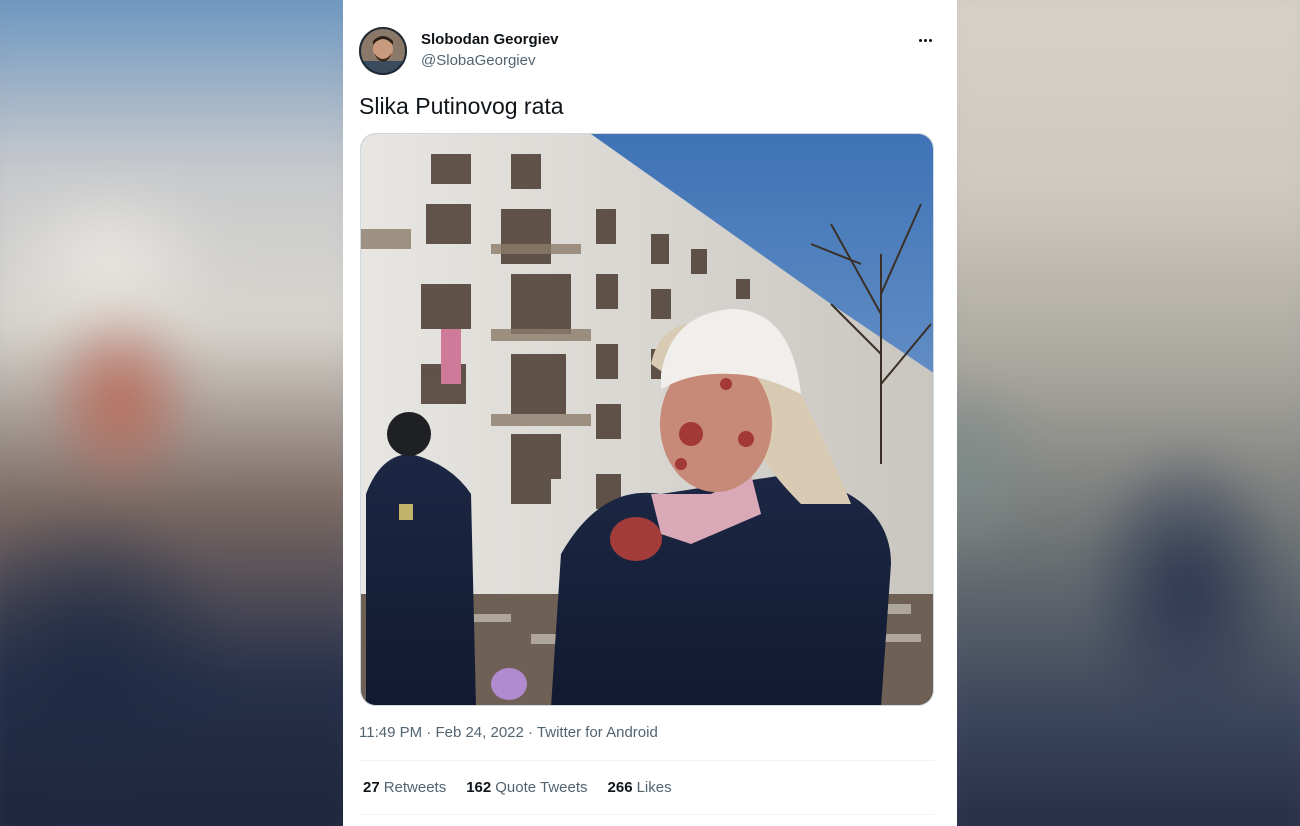 Image resolution: width=1300 pixels, height=826 pixels. I want to click on retweets-count: 27, so click(371, 787).